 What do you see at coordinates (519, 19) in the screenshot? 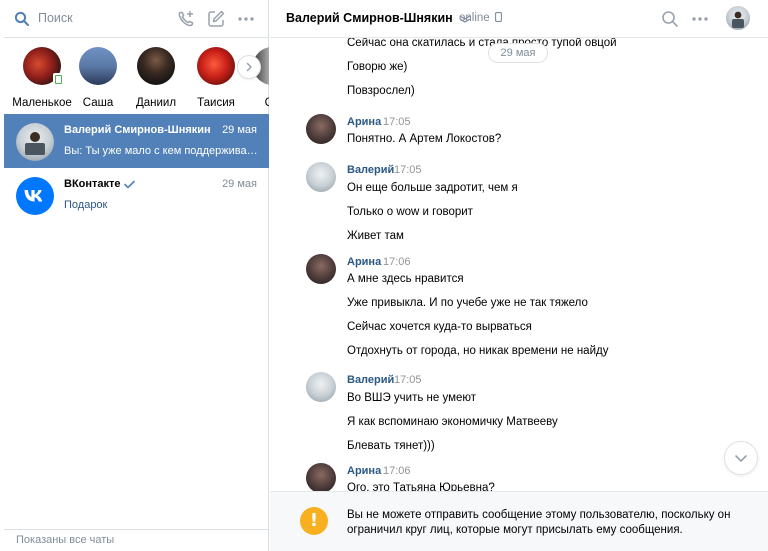
I see `conversation-header: Валерий Смирнов-Шнякин online` at bounding box center [519, 19].